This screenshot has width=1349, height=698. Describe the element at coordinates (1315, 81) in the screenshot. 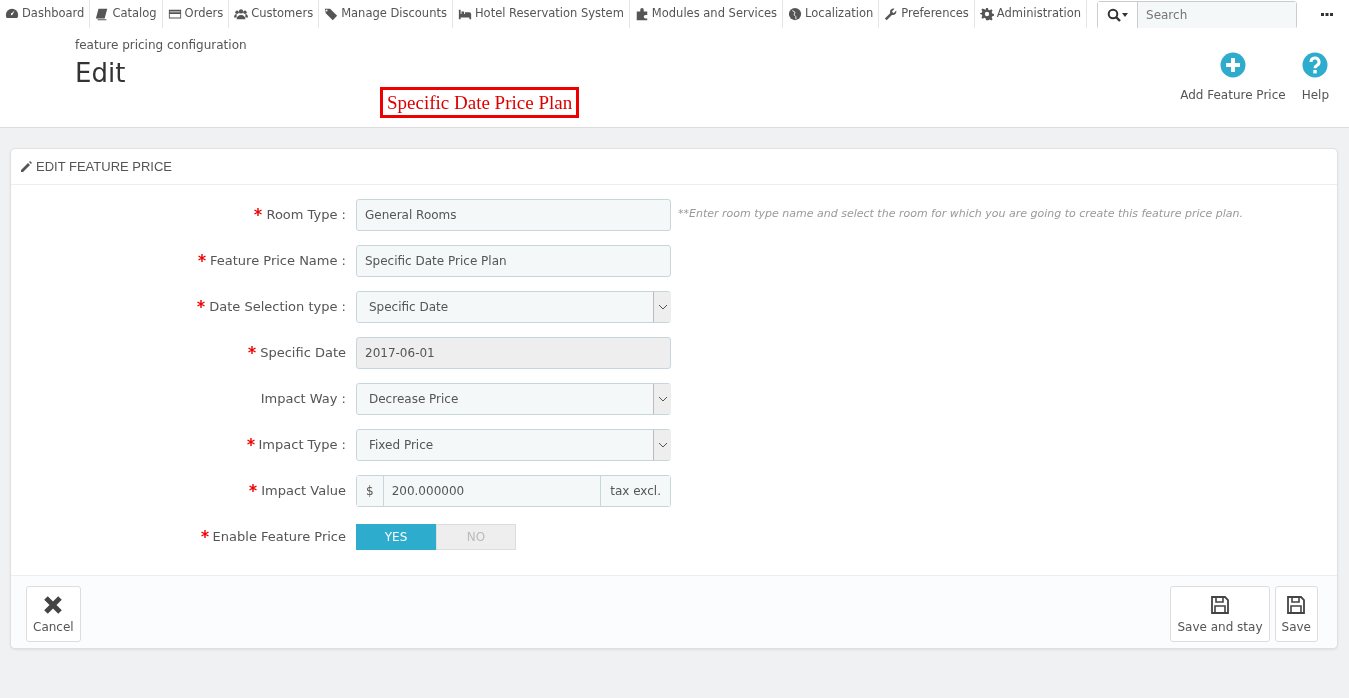

I see `help-button: Help` at that location.